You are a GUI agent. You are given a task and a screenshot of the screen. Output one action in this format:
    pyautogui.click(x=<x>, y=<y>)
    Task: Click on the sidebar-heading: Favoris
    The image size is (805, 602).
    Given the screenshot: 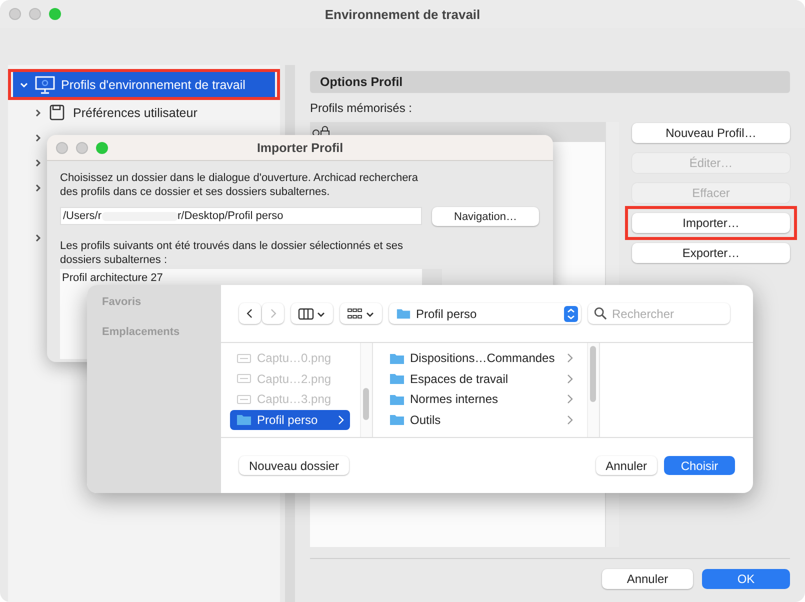 What is the action you would take?
    pyautogui.click(x=122, y=303)
    